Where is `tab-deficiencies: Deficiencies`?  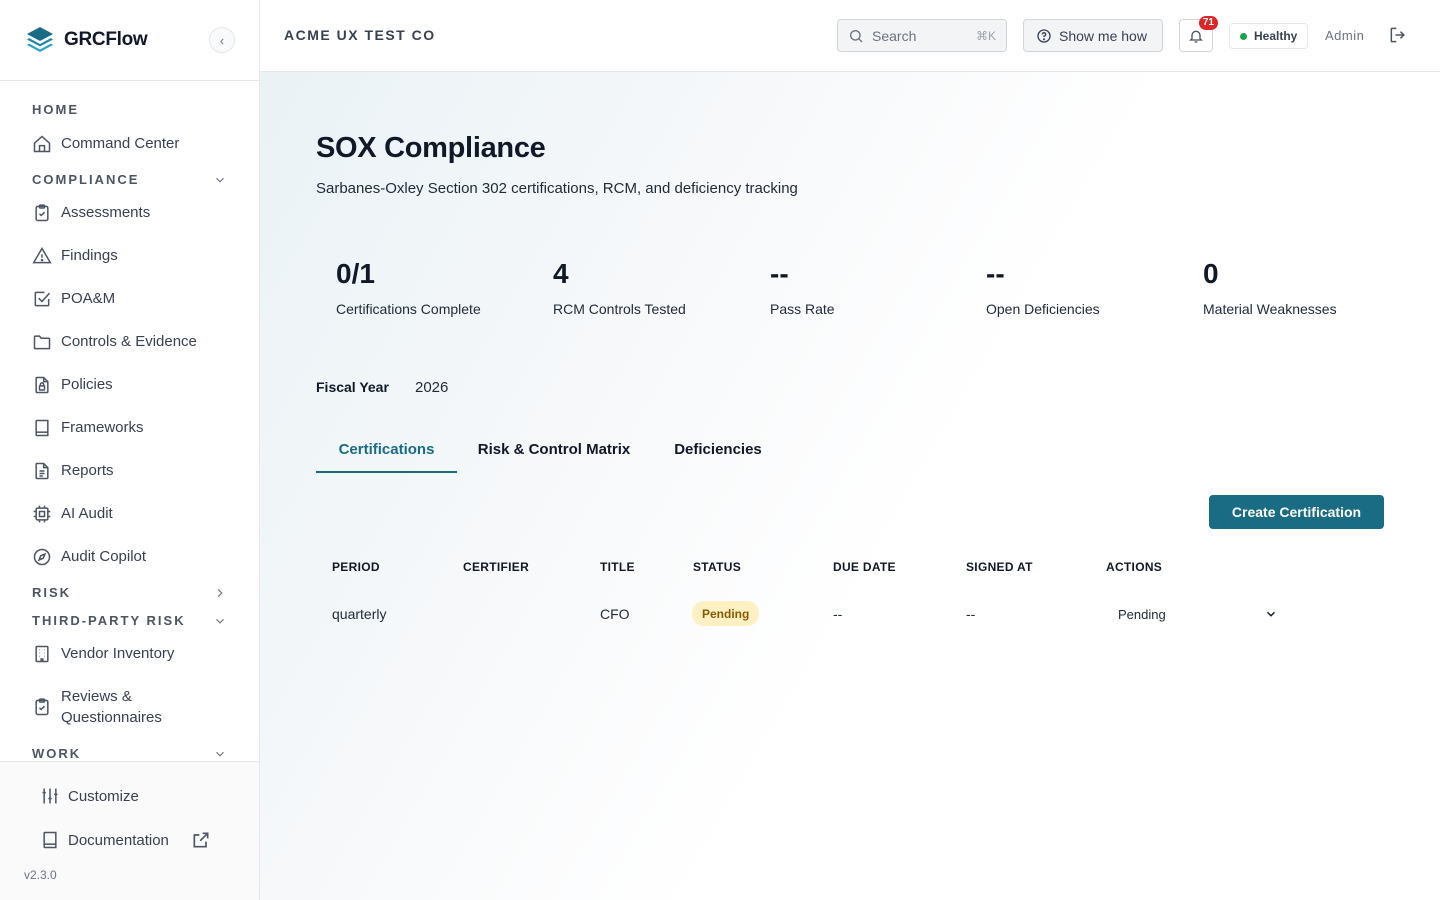 tab-deficiencies: Deficiencies is located at coordinates (718, 453).